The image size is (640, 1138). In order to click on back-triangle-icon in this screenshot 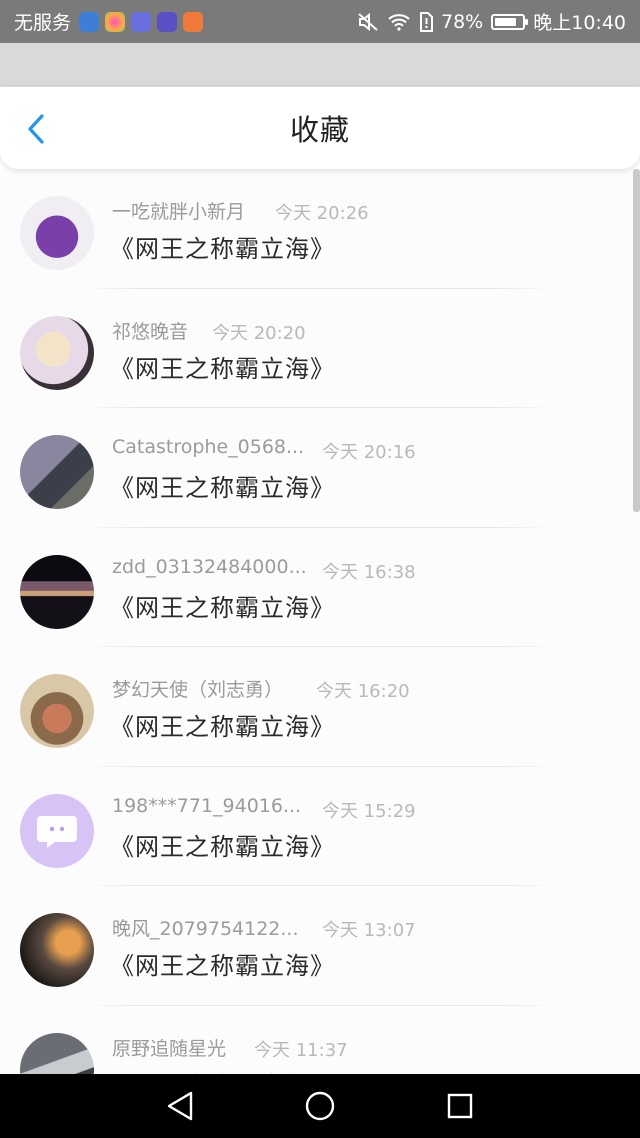, I will do `click(180, 1106)`.